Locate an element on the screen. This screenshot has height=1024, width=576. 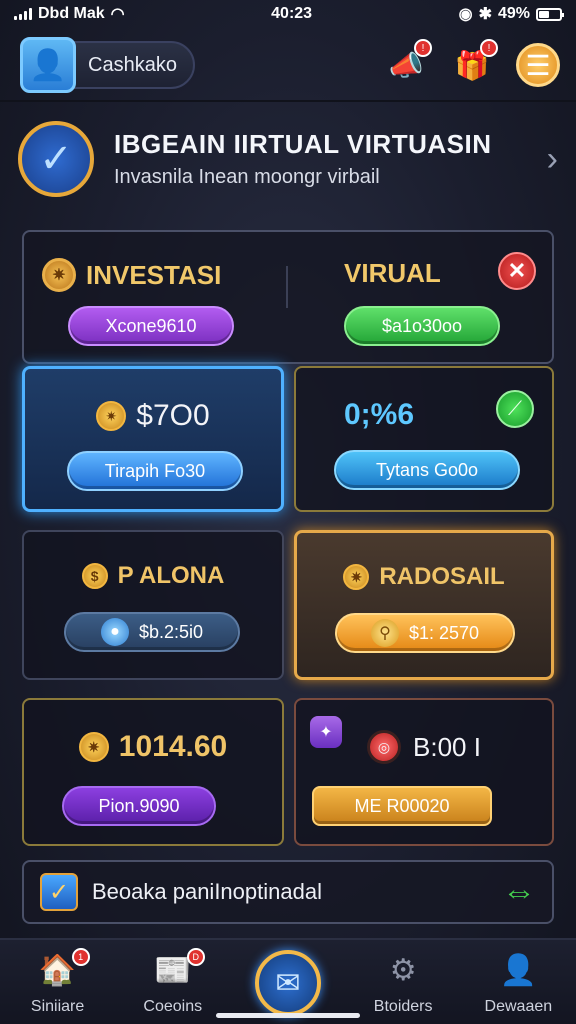
gear-icon: ⚙ is located at coordinates (403, 970).